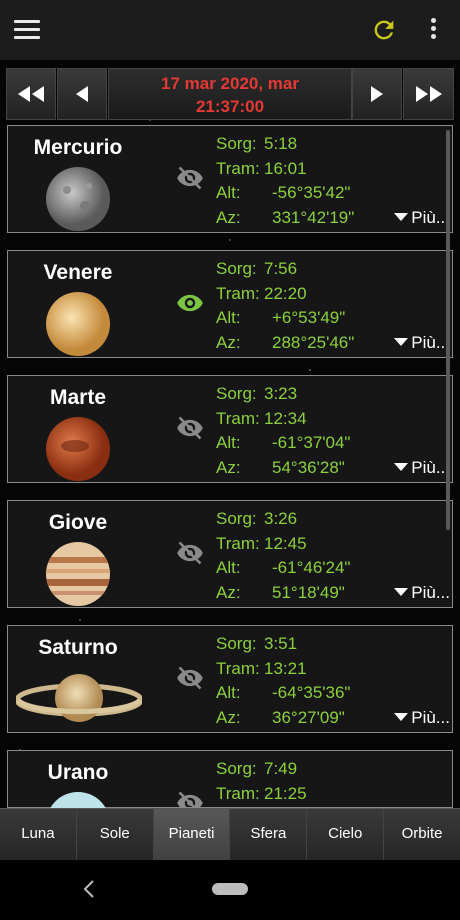 The height and width of the screenshot is (920, 460). Describe the element at coordinates (281, 518) in the screenshot. I see `info-value: 3:26` at that location.